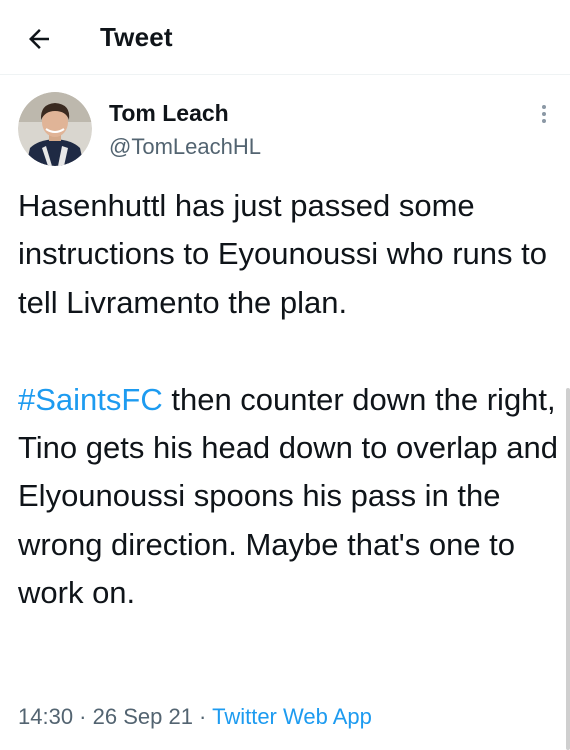 The height and width of the screenshot is (750, 570). Describe the element at coordinates (568, 569) in the screenshot. I see `scrollbar` at that location.